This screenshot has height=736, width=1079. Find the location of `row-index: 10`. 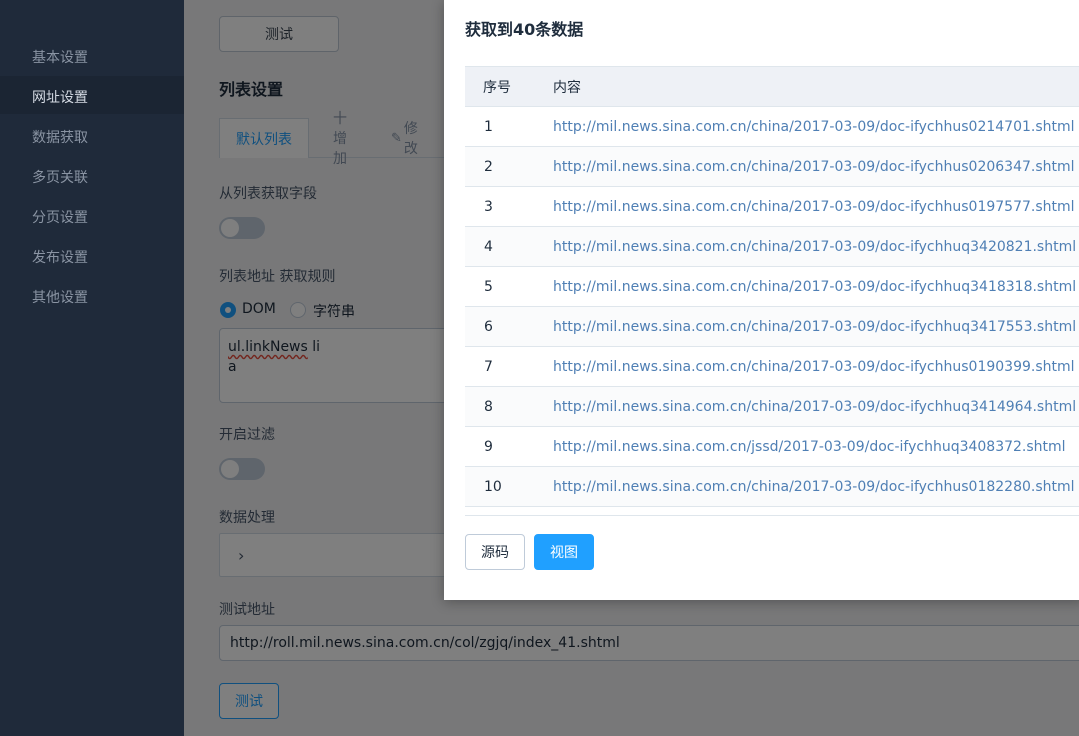

row-index: 10 is located at coordinates (493, 486).